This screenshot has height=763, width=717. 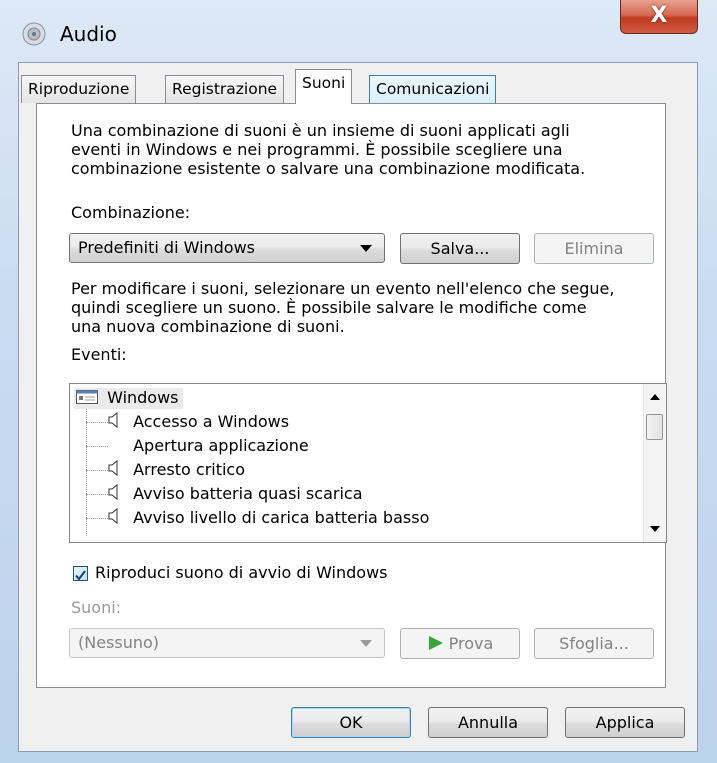 What do you see at coordinates (221, 445) in the screenshot?
I see `event-label: Apertura applicazione` at bounding box center [221, 445].